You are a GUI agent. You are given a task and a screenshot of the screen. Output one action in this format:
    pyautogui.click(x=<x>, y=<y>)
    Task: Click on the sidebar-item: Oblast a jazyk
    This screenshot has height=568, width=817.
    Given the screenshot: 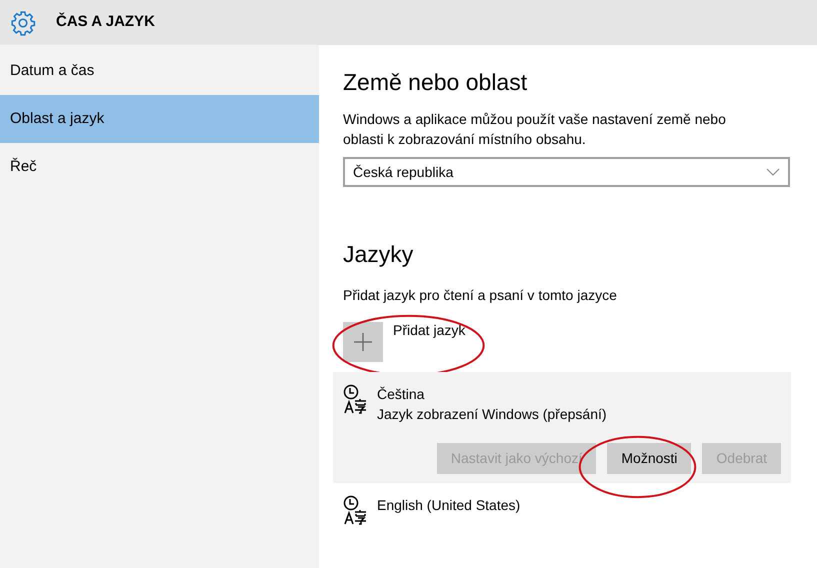 What is the action you would take?
    pyautogui.click(x=159, y=119)
    